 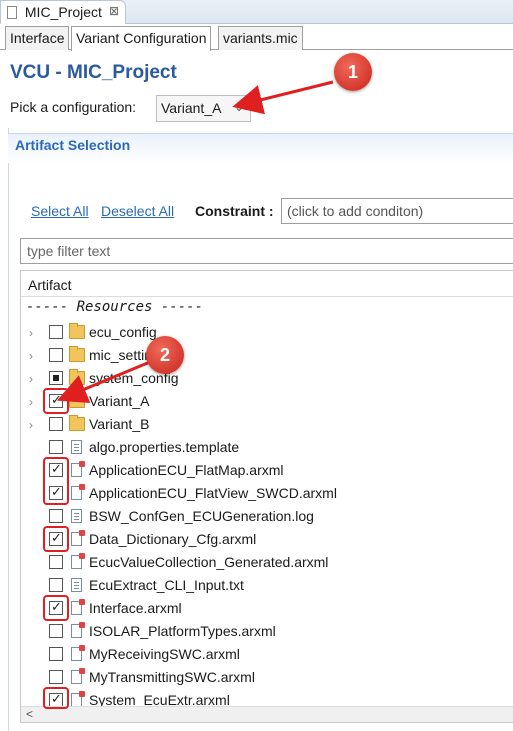 What do you see at coordinates (164, 447) in the screenshot?
I see `row-label: algo.properties.template` at bounding box center [164, 447].